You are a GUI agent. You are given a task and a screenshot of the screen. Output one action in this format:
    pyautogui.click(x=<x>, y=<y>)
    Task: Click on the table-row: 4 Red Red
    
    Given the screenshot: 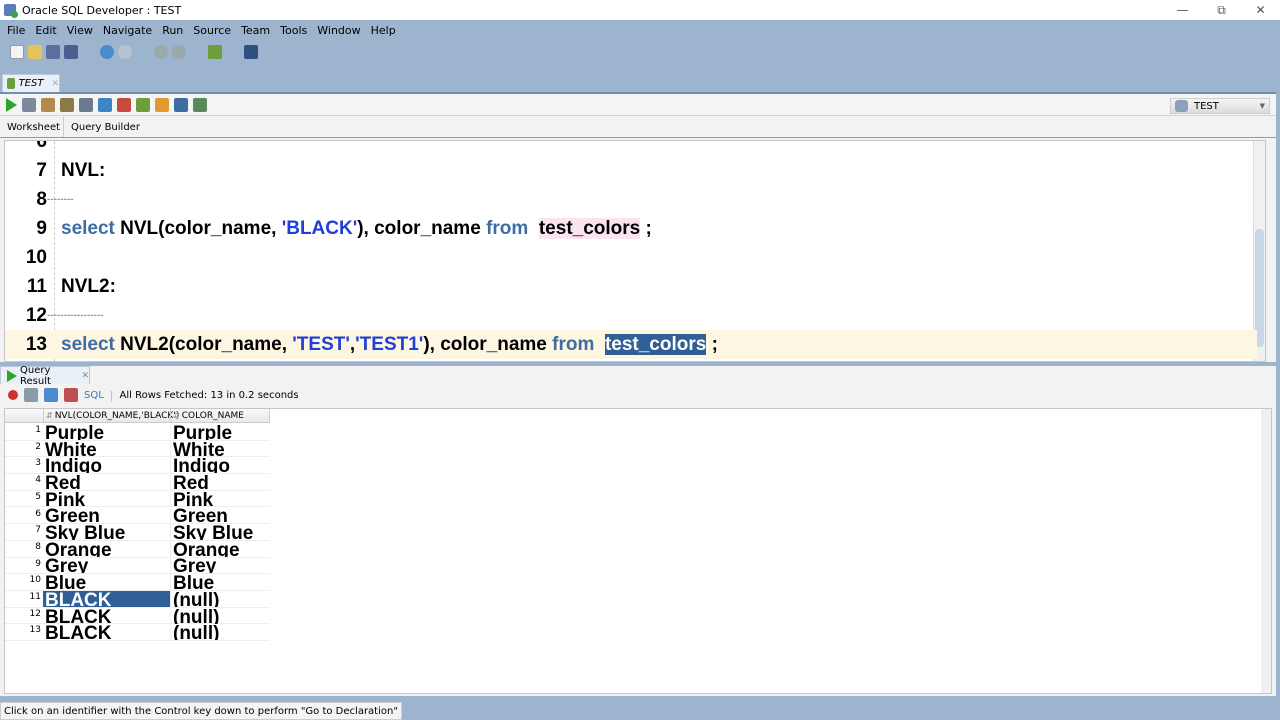 What is the action you would take?
    pyautogui.click(x=137, y=482)
    